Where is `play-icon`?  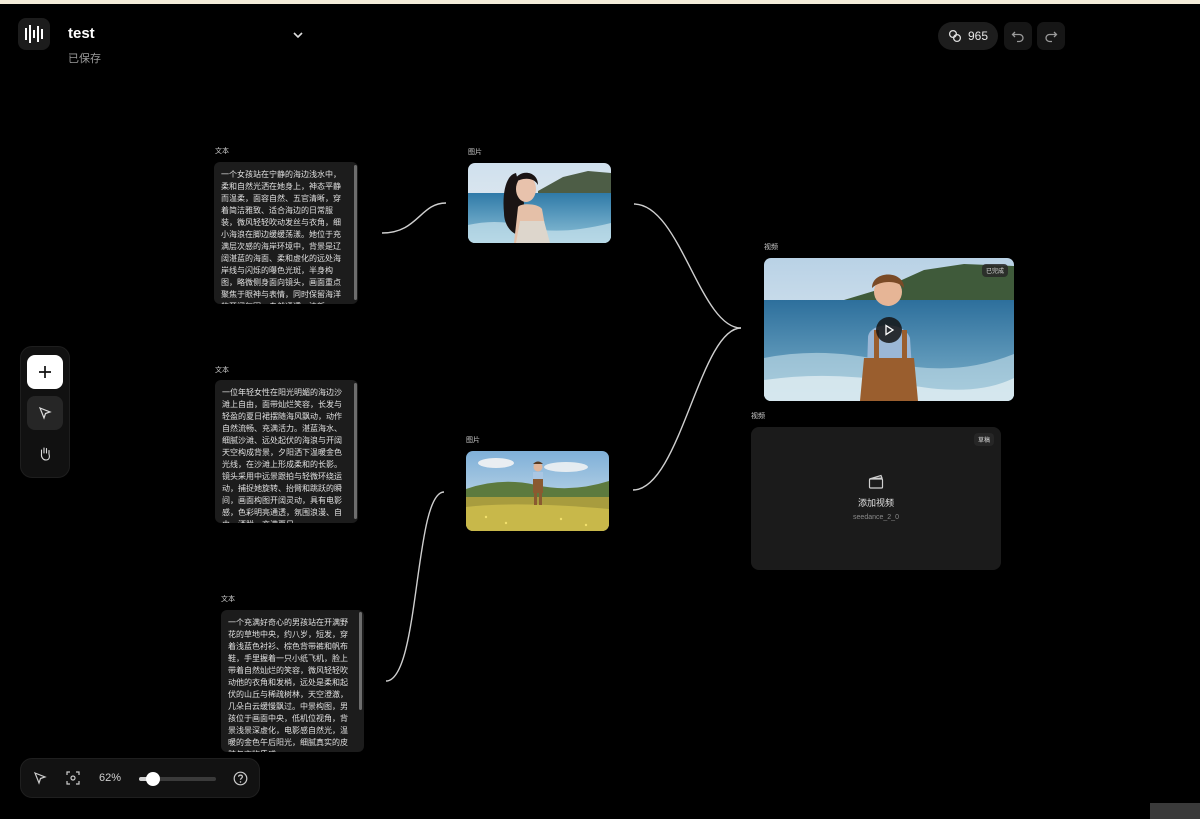 play-icon is located at coordinates (890, 330).